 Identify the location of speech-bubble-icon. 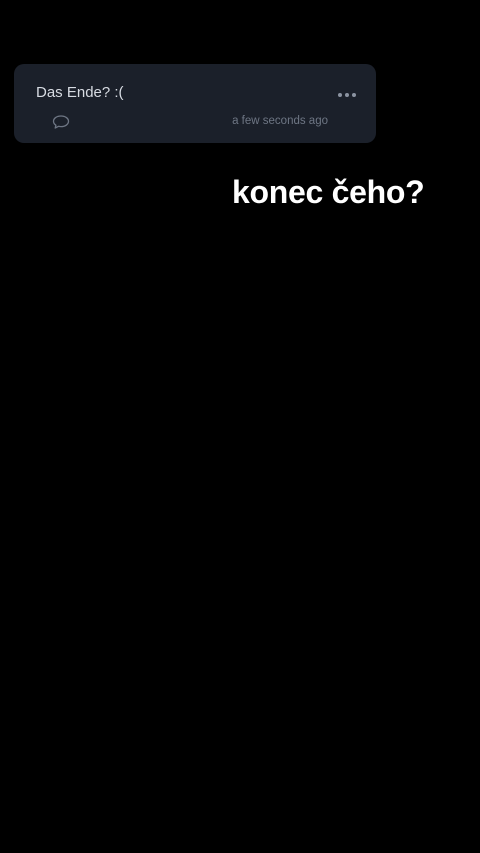
(61, 122).